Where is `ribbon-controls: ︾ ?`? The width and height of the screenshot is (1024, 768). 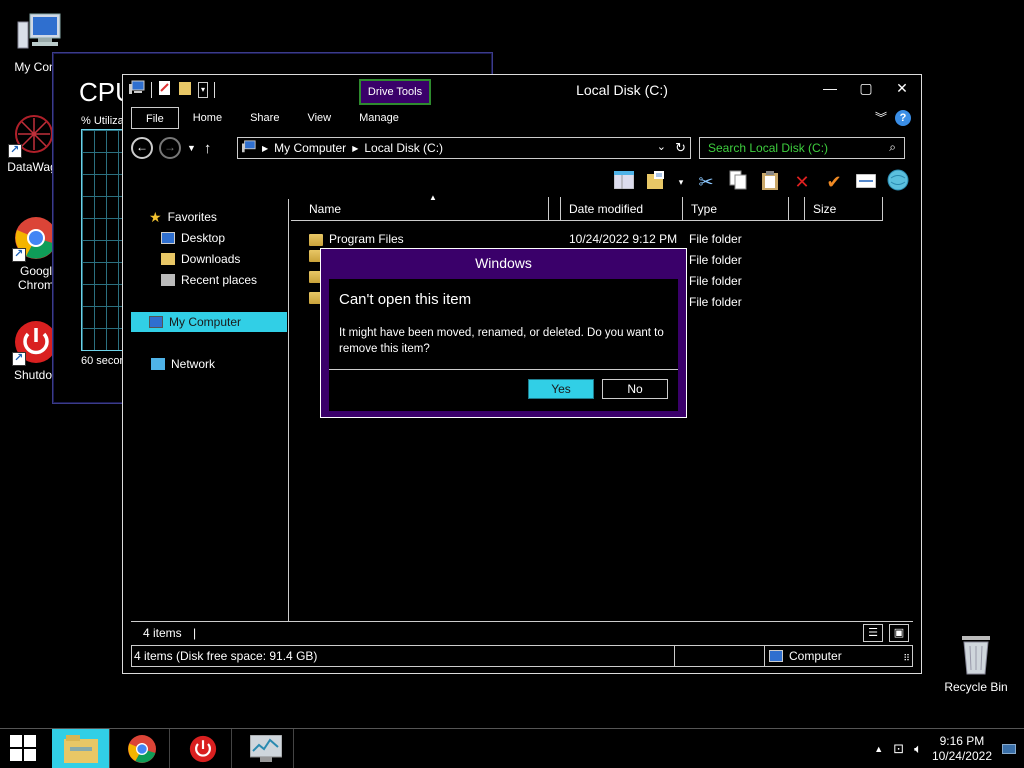
ribbon-controls: ︾ ? is located at coordinates (893, 117).